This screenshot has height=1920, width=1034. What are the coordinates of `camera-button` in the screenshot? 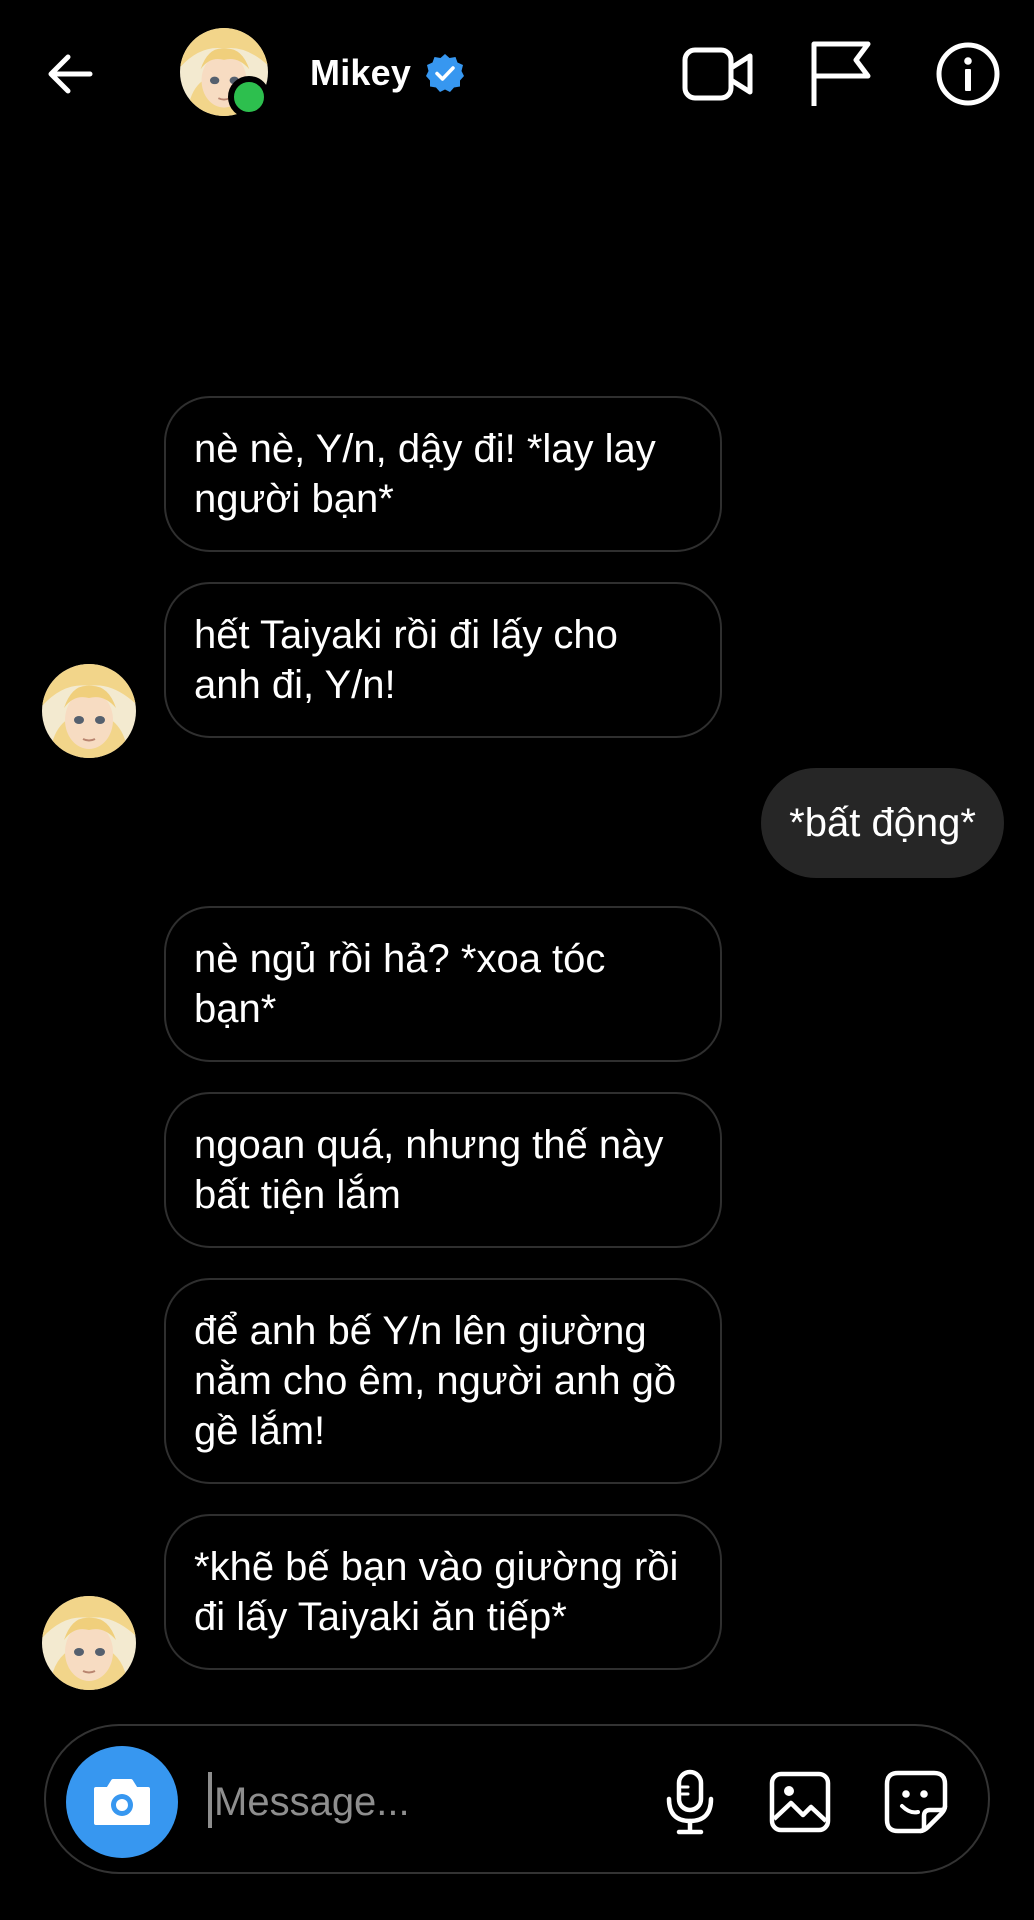 It's located at (122, 1802).